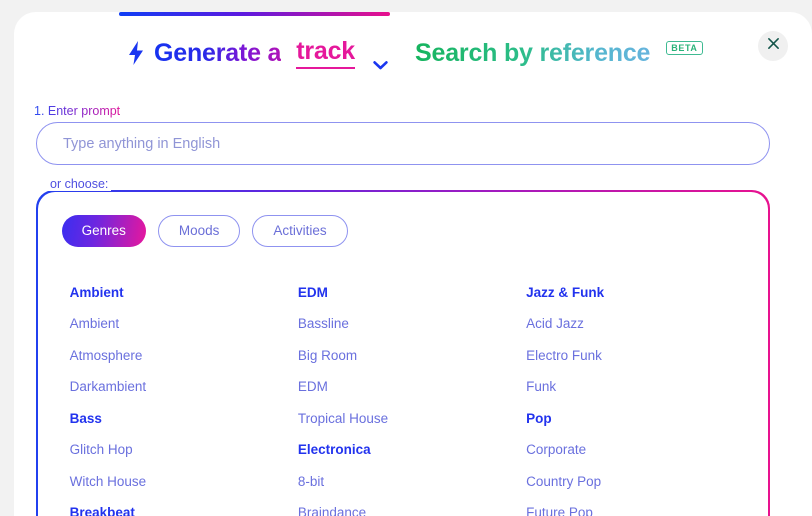  What do you see at coordinates (684, 47) in the screenshot?
I see `beta-badge: BETA` at bounding box center [684, 47].